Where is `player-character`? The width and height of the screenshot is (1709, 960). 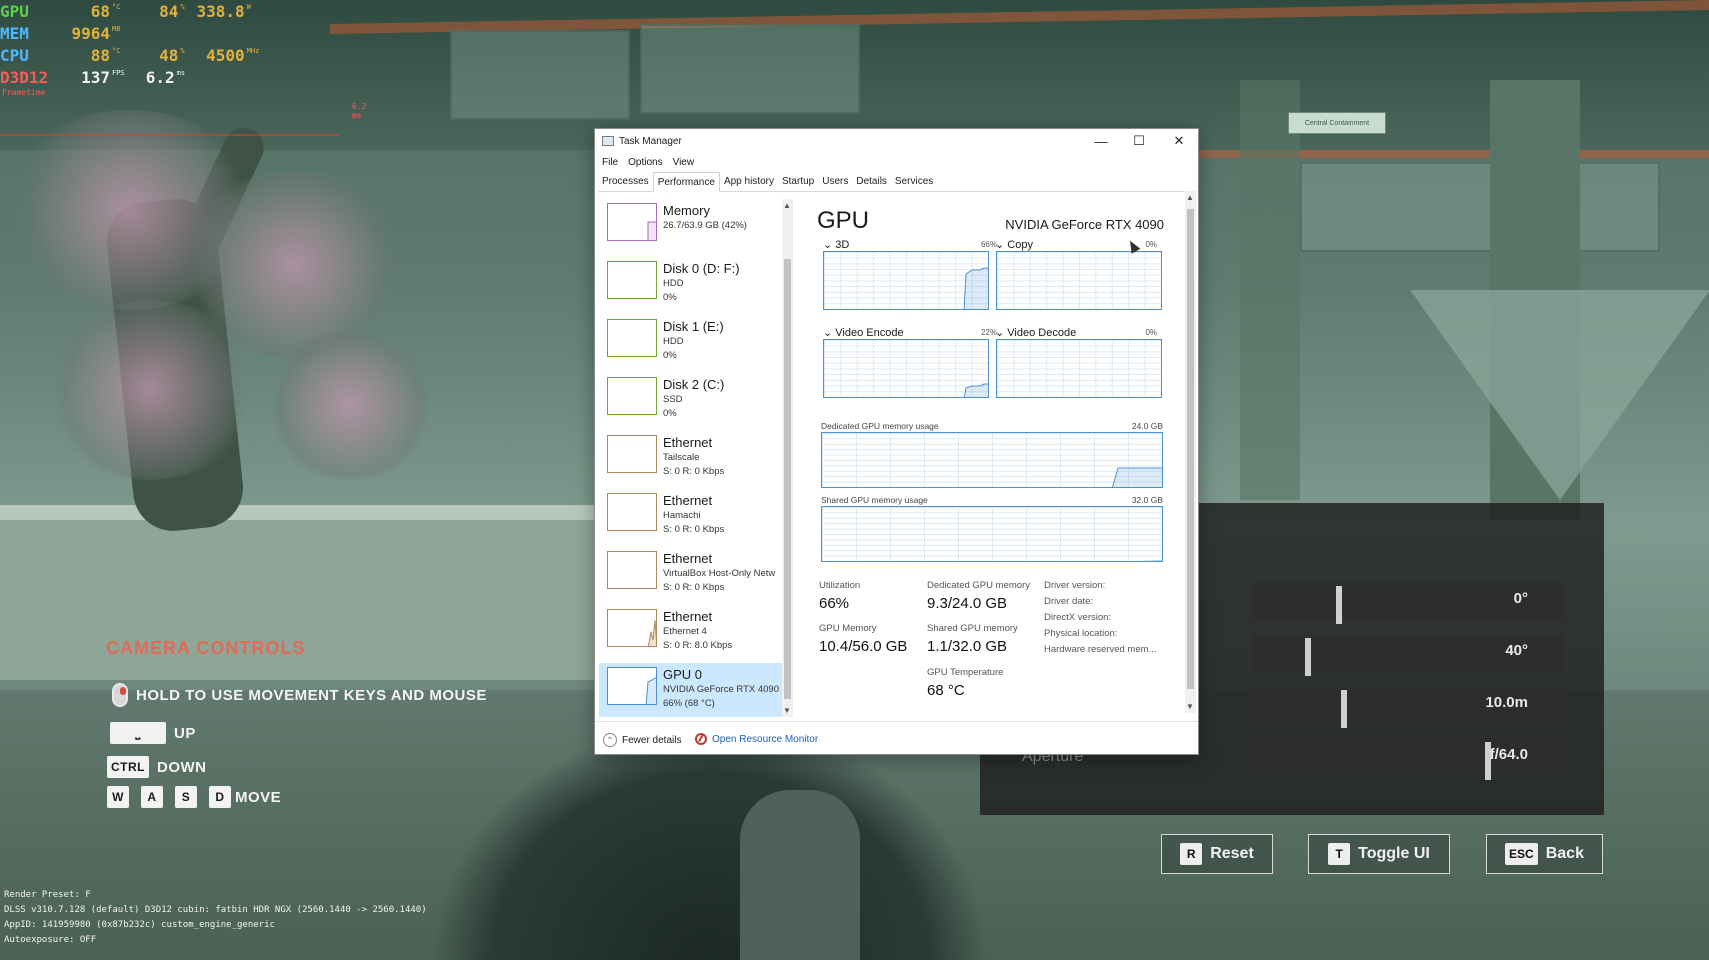 player-character is located at coordinates (710, 840).